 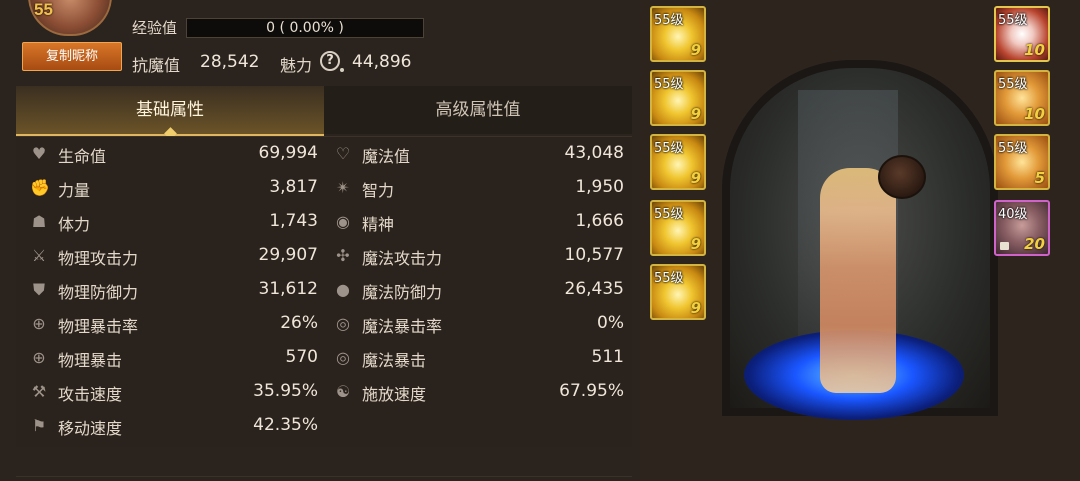 What do you see at coordinates (299, 323) in the screenshot?
I see `stat-value: 26%` at bounding box center [299, 323].